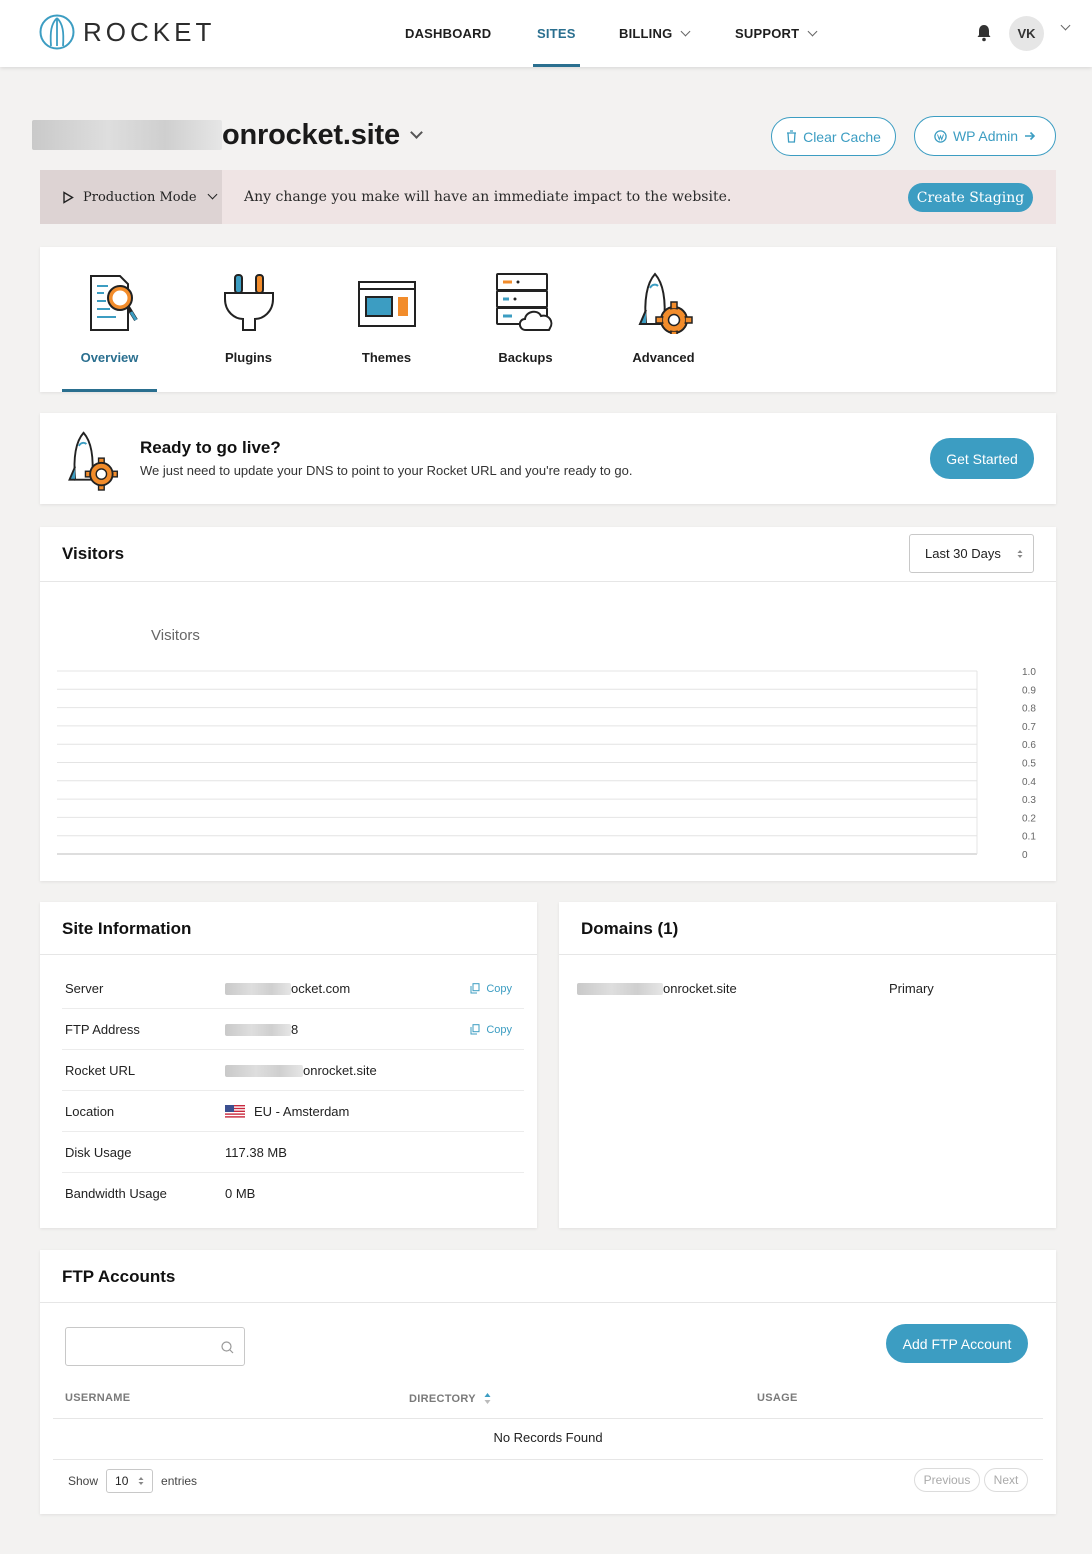 The image size is (1092, 1554). I want to click on us-flag-icon, so click(235, 1111).